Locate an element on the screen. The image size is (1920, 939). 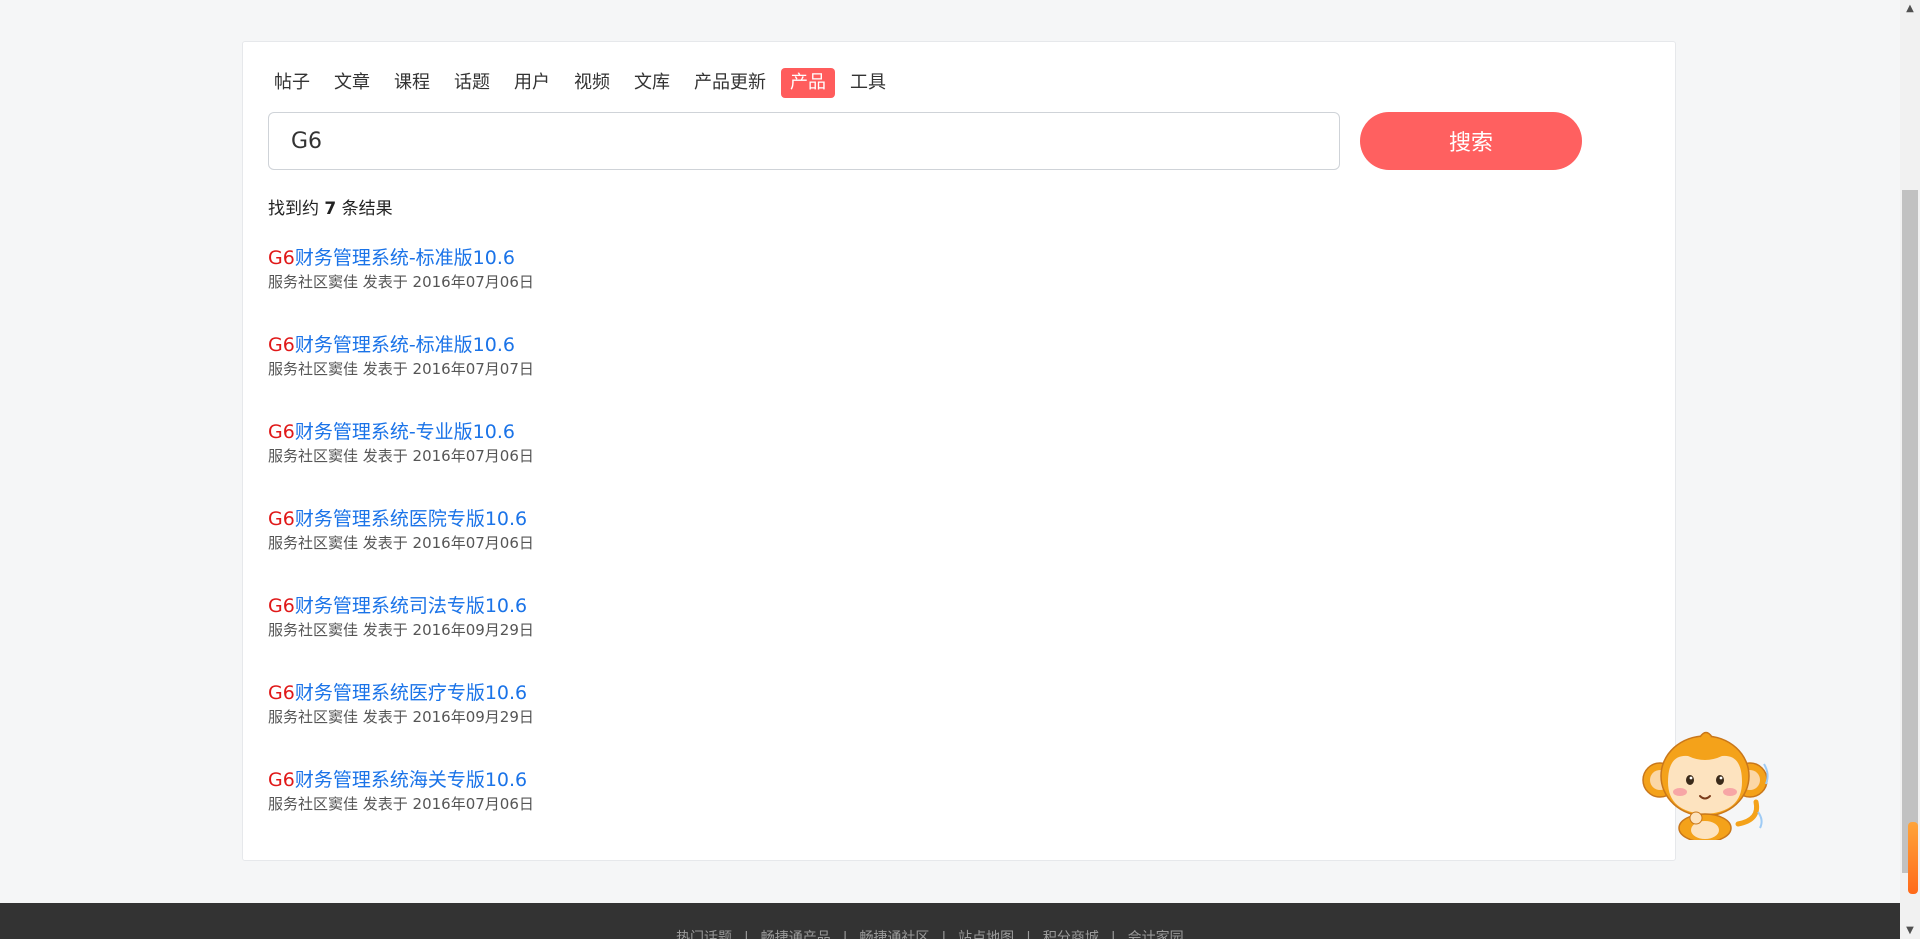
footer-link-hot-topics: 热门话题 is located at coordinates (704, 934).